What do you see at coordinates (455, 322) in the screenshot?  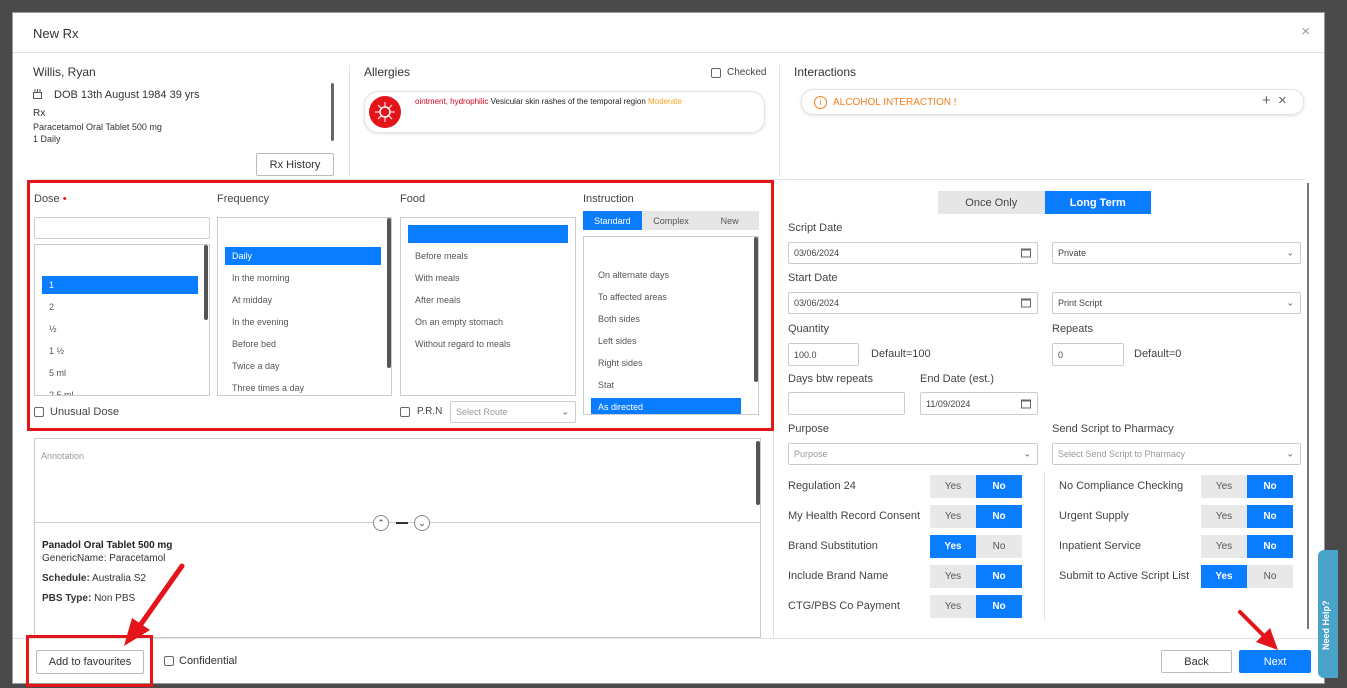 I see `food-option: On an empty stomach` at bounding box center [455, 322].